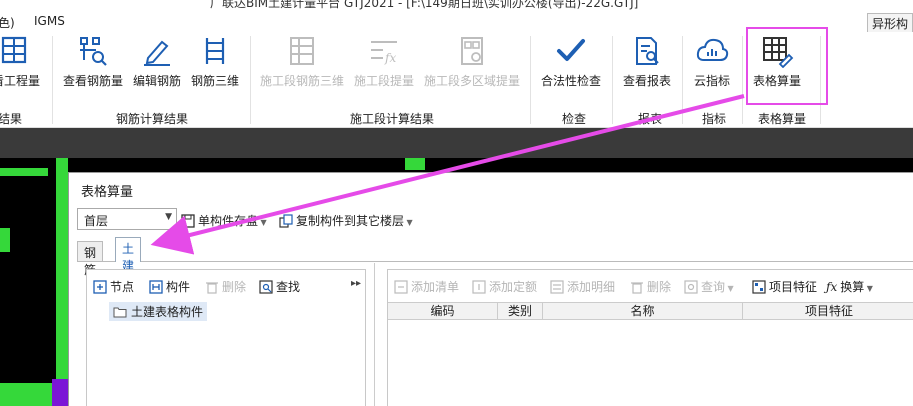  I want to click on stage-rebar-3d-button: 施工段钢筋三维, so click(302, 61).